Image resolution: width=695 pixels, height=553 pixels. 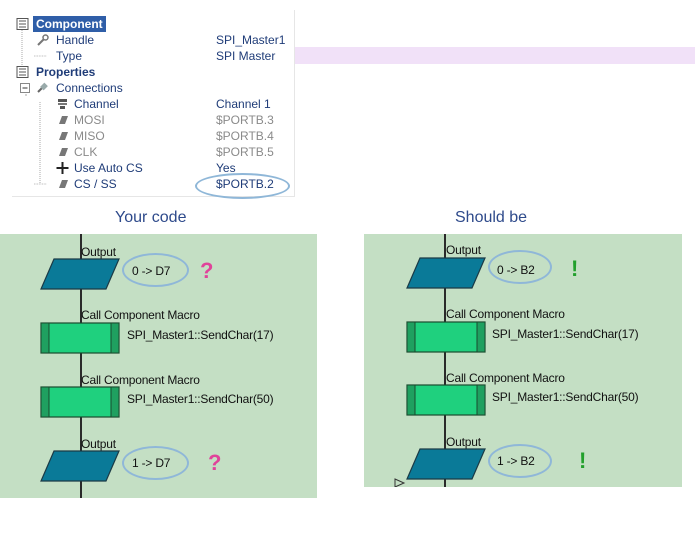 I want to click on channel-icon, so click(x=62, y=104).